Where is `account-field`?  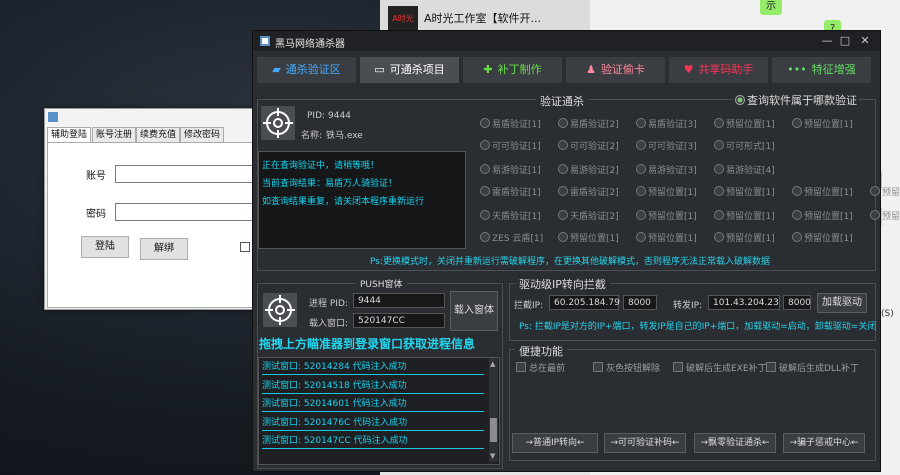
account-field is located at coordinates (185, 174).